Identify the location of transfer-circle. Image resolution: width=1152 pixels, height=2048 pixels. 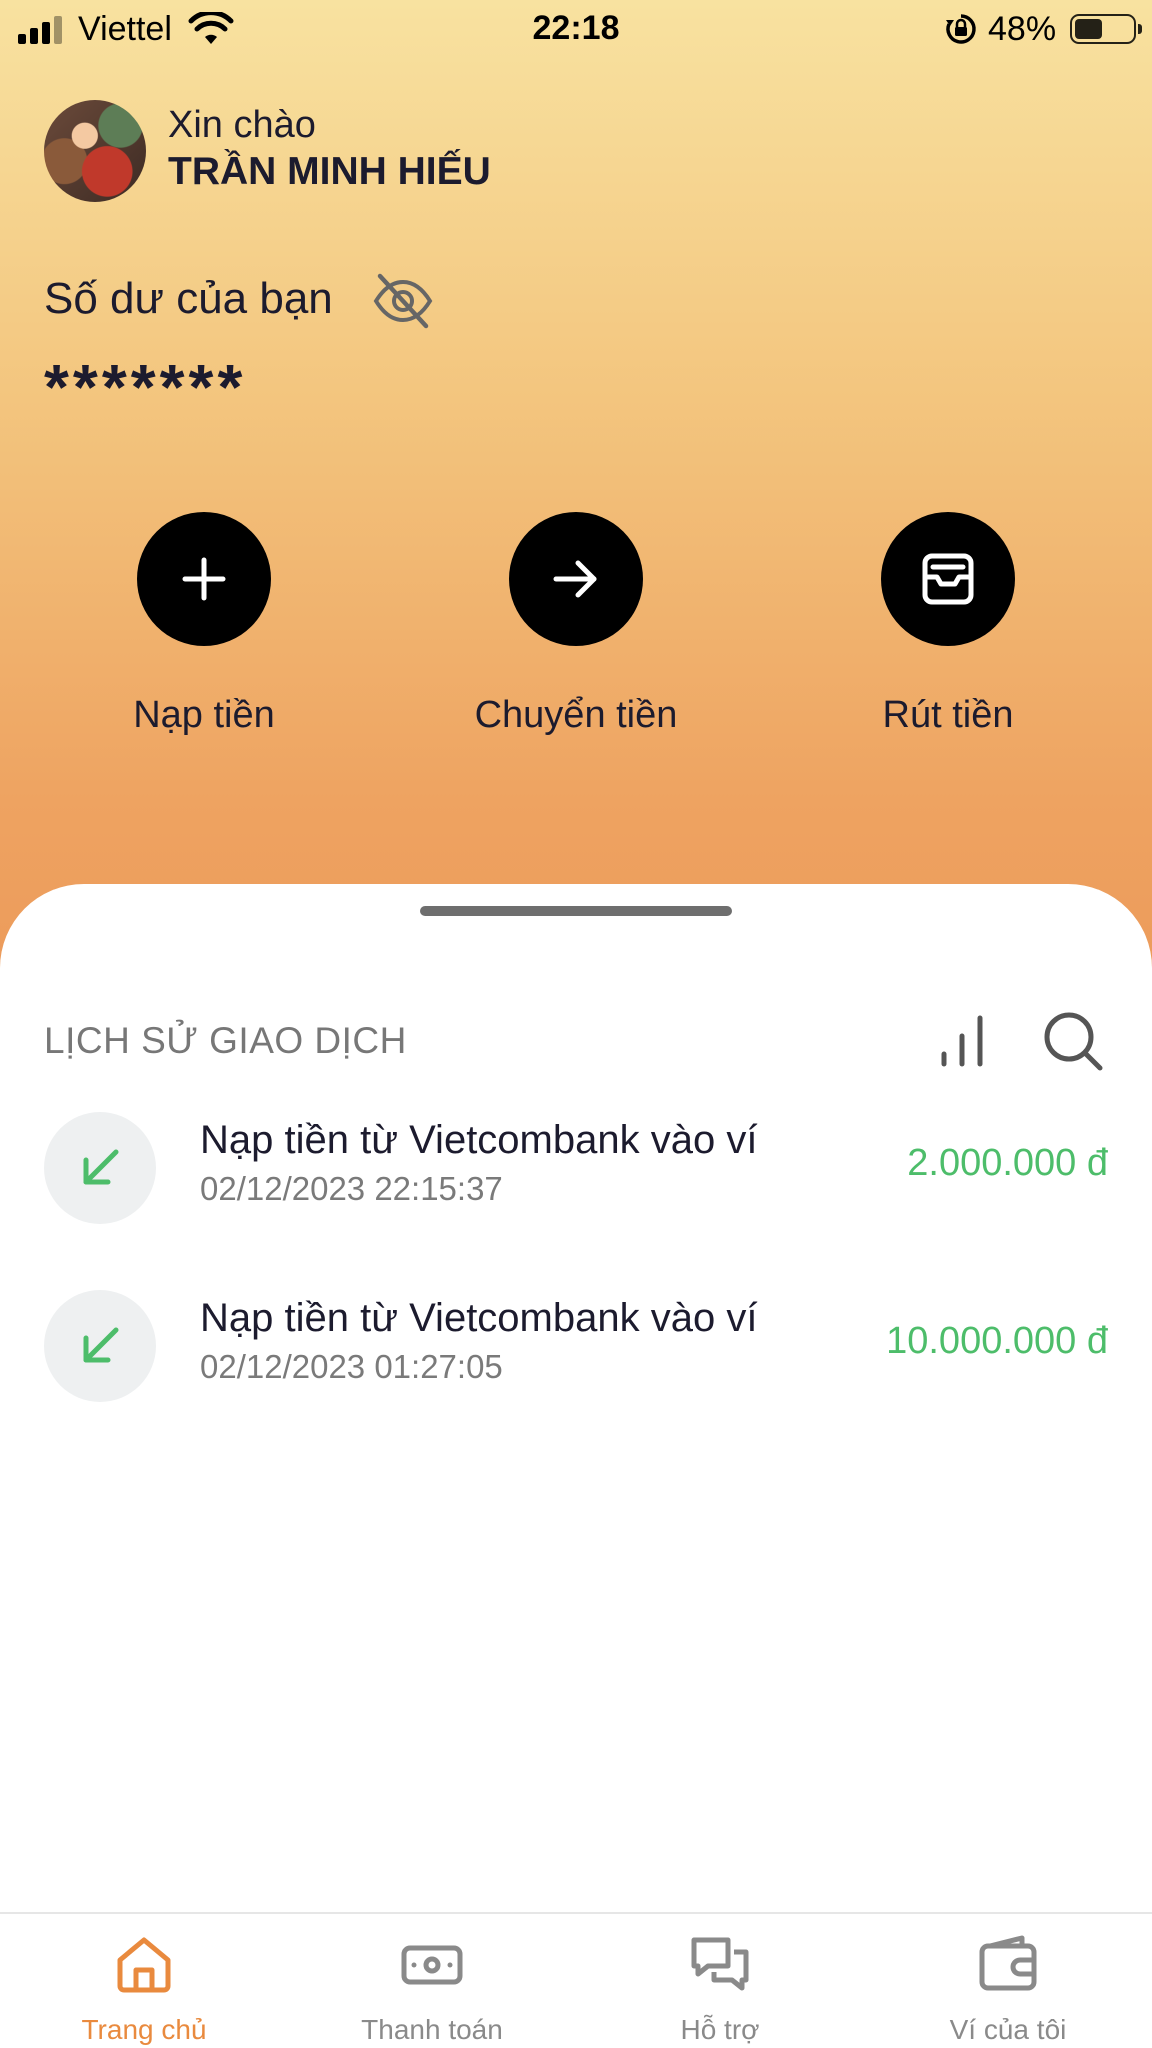
(576, 579).